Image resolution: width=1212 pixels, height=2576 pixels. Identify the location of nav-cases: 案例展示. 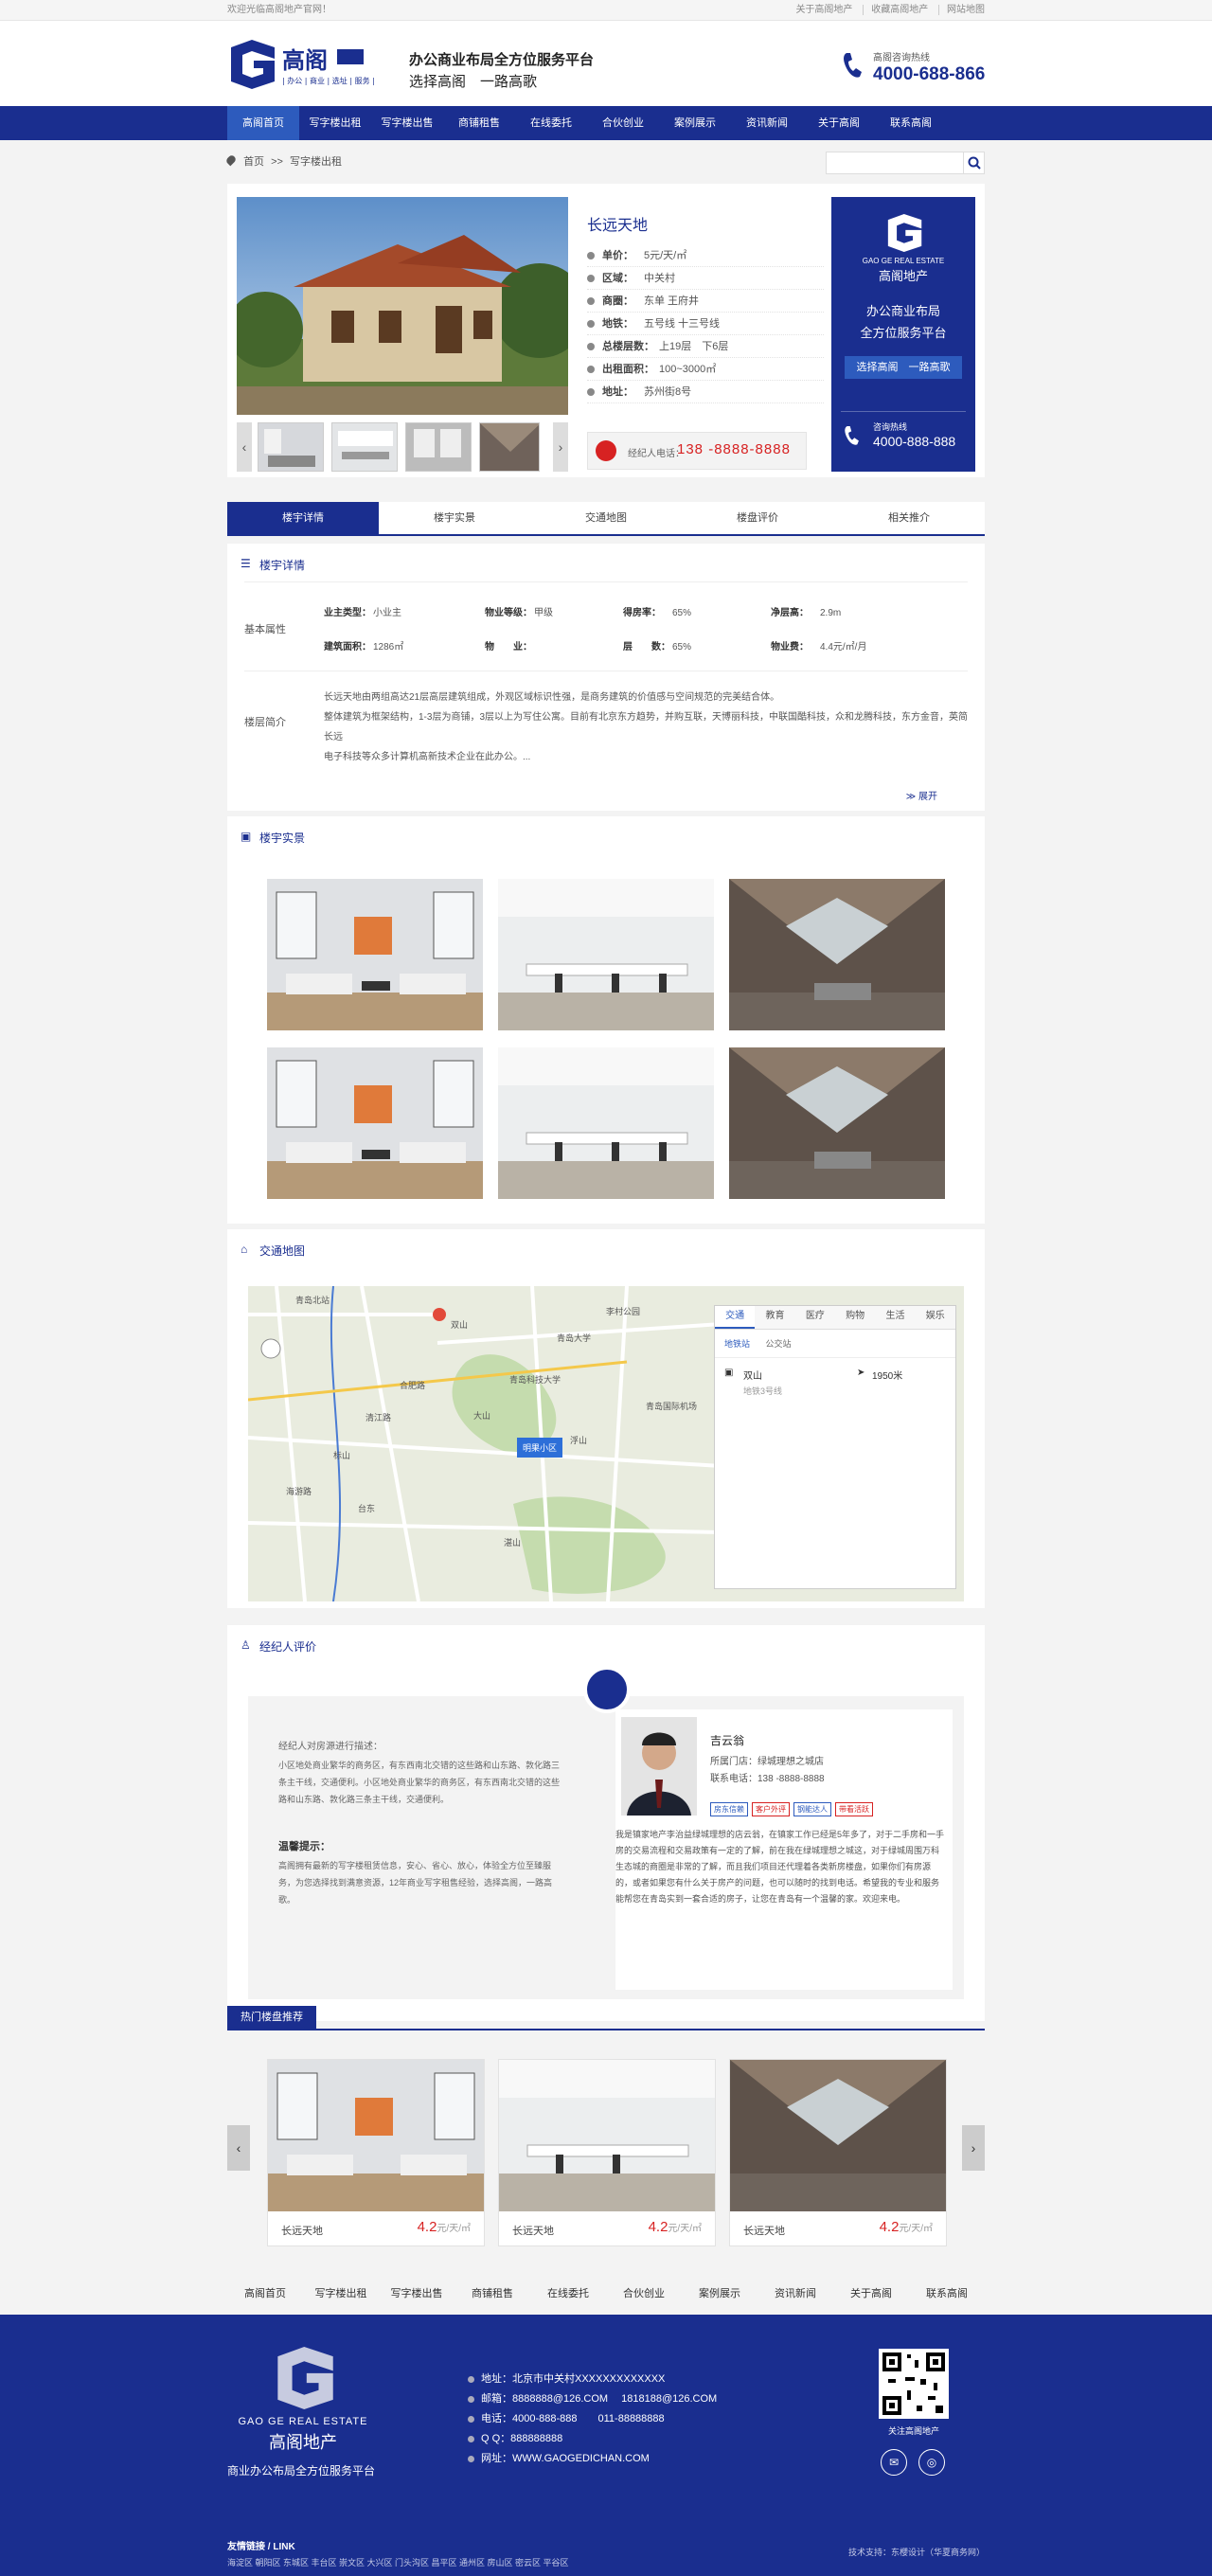
(695, 123).